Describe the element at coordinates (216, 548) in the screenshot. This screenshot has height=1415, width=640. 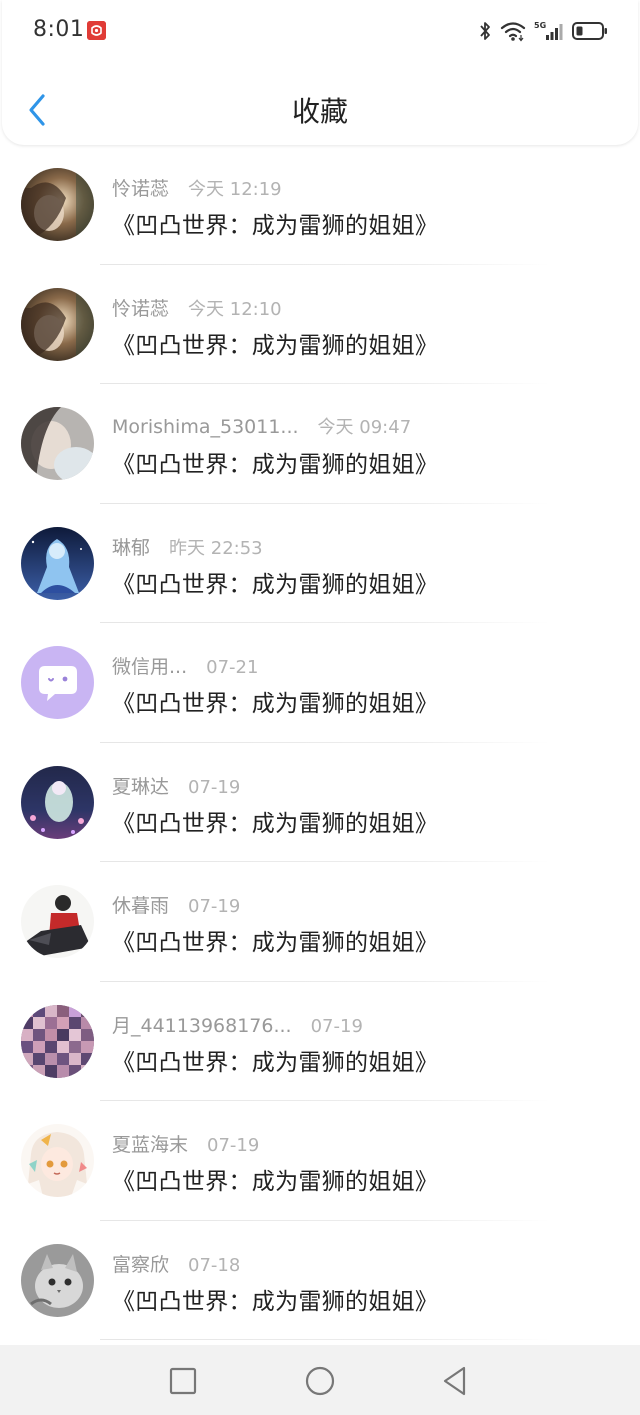
I see `timestamp: 昨天 22:53` at that location.